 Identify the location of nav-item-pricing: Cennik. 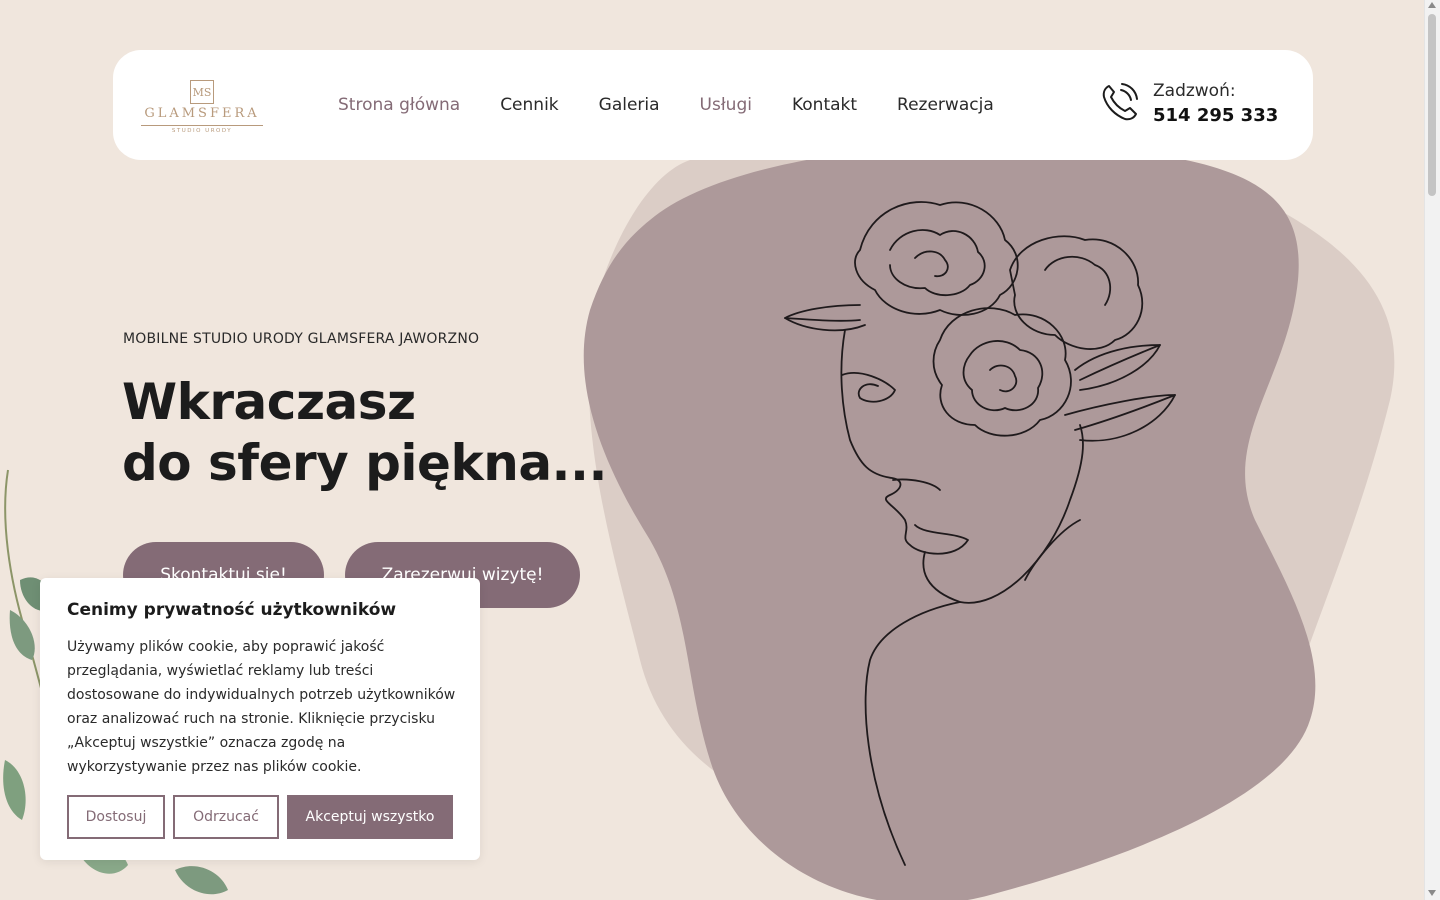
(529, 105).